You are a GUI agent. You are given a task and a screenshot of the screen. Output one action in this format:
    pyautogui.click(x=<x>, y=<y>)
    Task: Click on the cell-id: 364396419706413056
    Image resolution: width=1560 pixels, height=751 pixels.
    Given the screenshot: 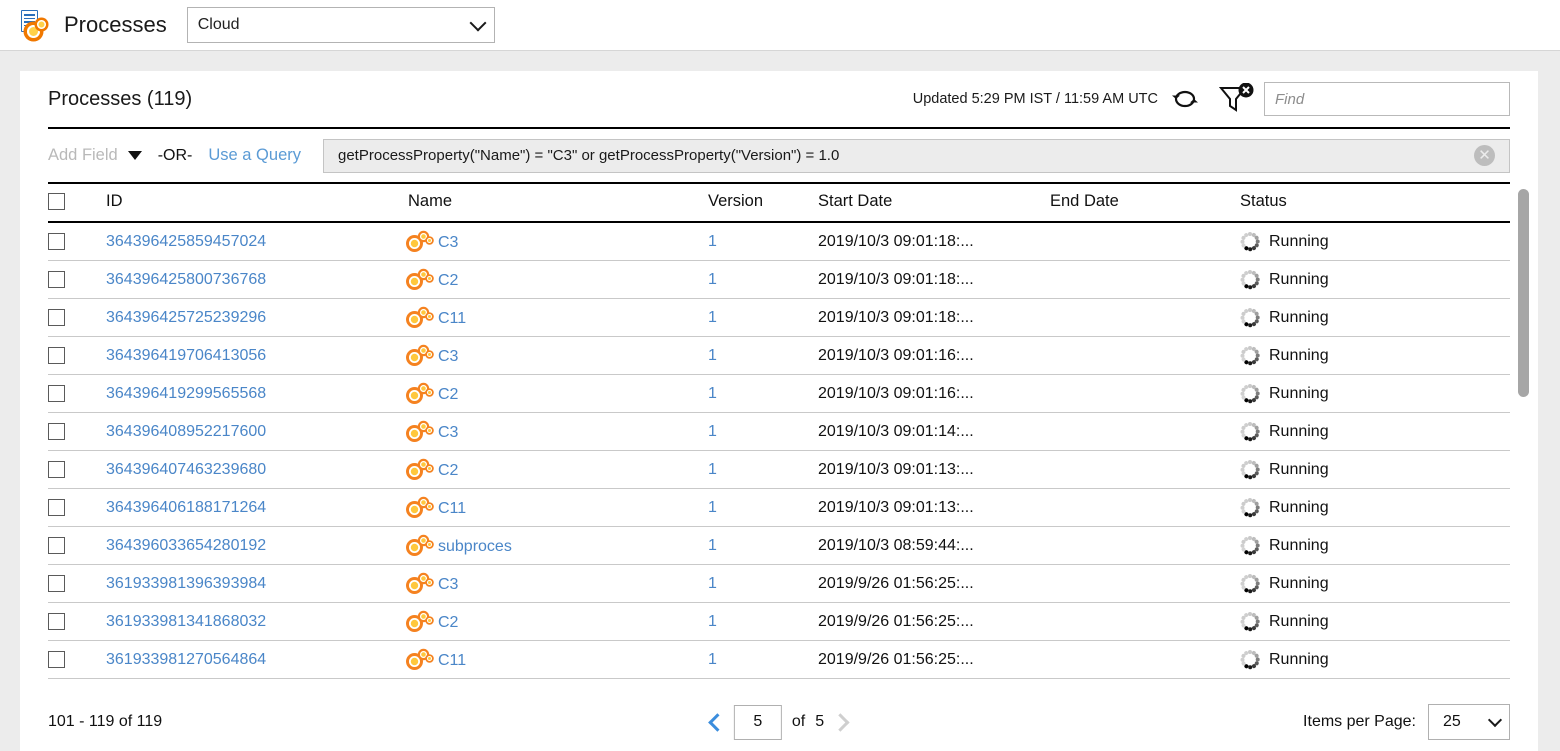 What is the action you would take?
    pyautogui.click(x=257, y=355)
    